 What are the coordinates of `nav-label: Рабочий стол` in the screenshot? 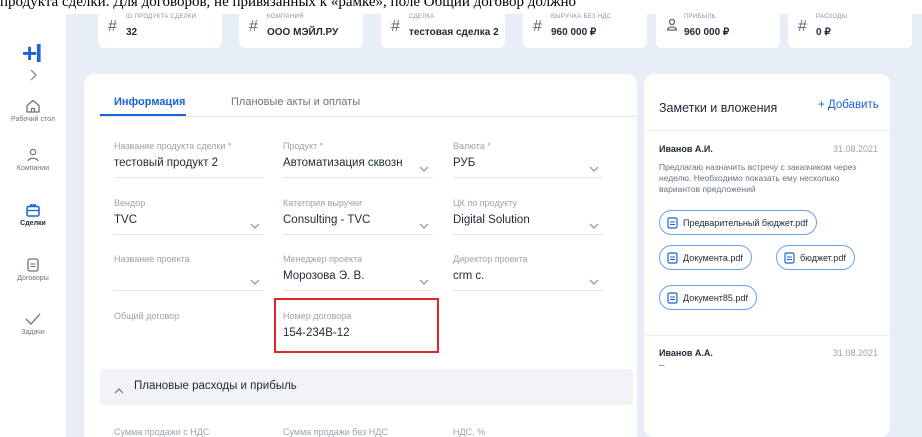 It's located at (33, 119).